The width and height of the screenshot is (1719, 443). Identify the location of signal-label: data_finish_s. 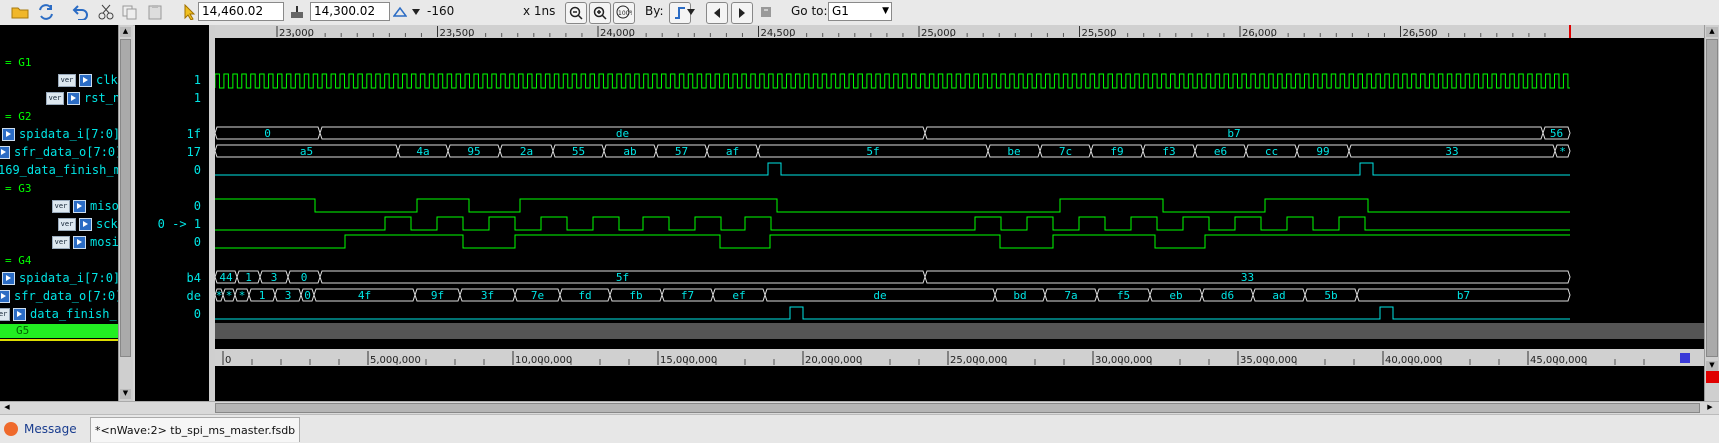
(74, 314).